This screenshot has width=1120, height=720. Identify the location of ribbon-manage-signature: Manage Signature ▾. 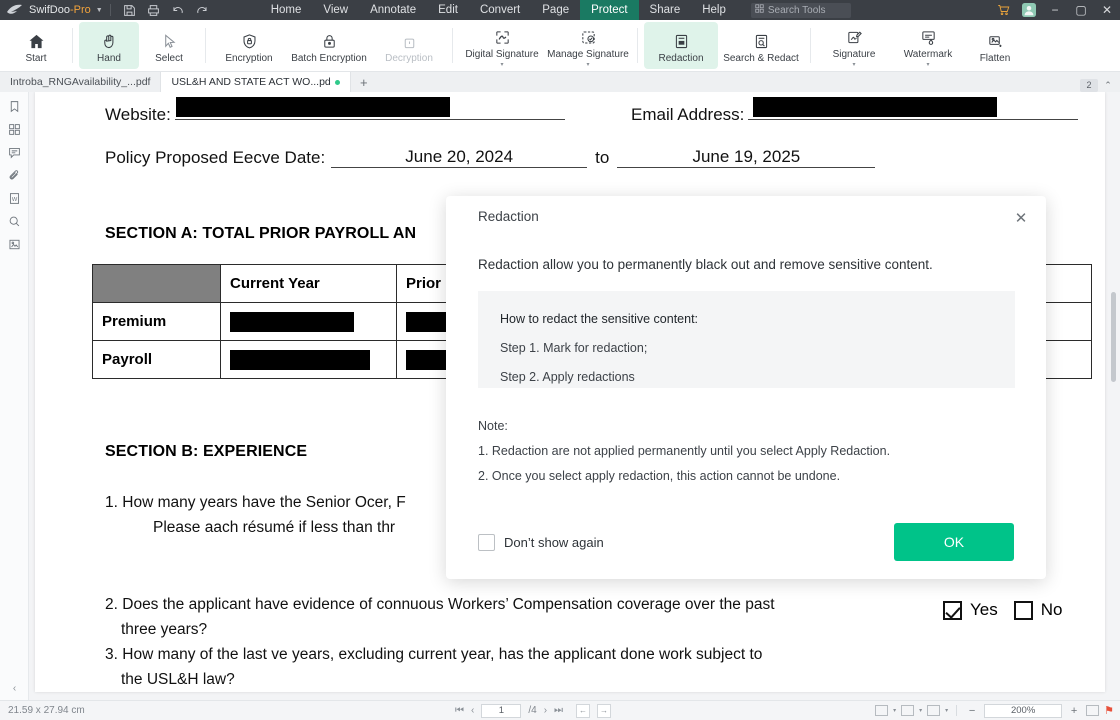
(588, 45).